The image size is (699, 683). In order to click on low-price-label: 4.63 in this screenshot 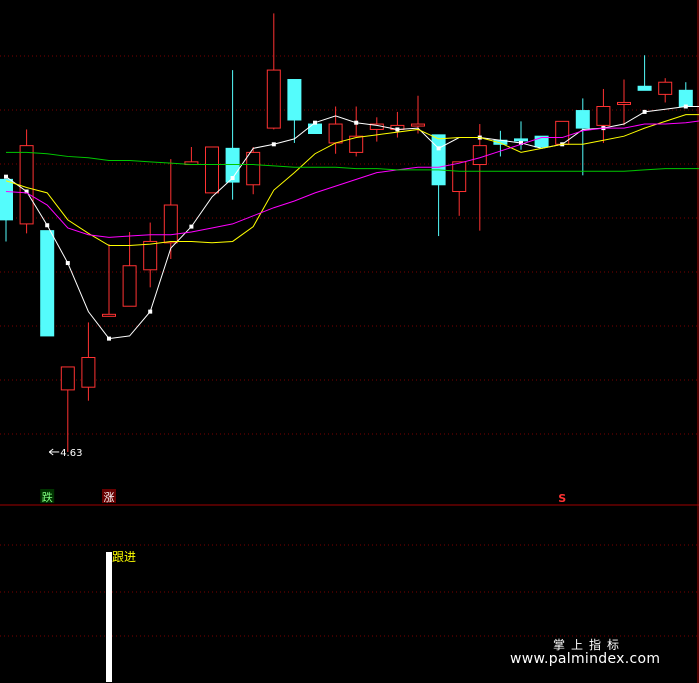, I will do `click(71, 453)`.